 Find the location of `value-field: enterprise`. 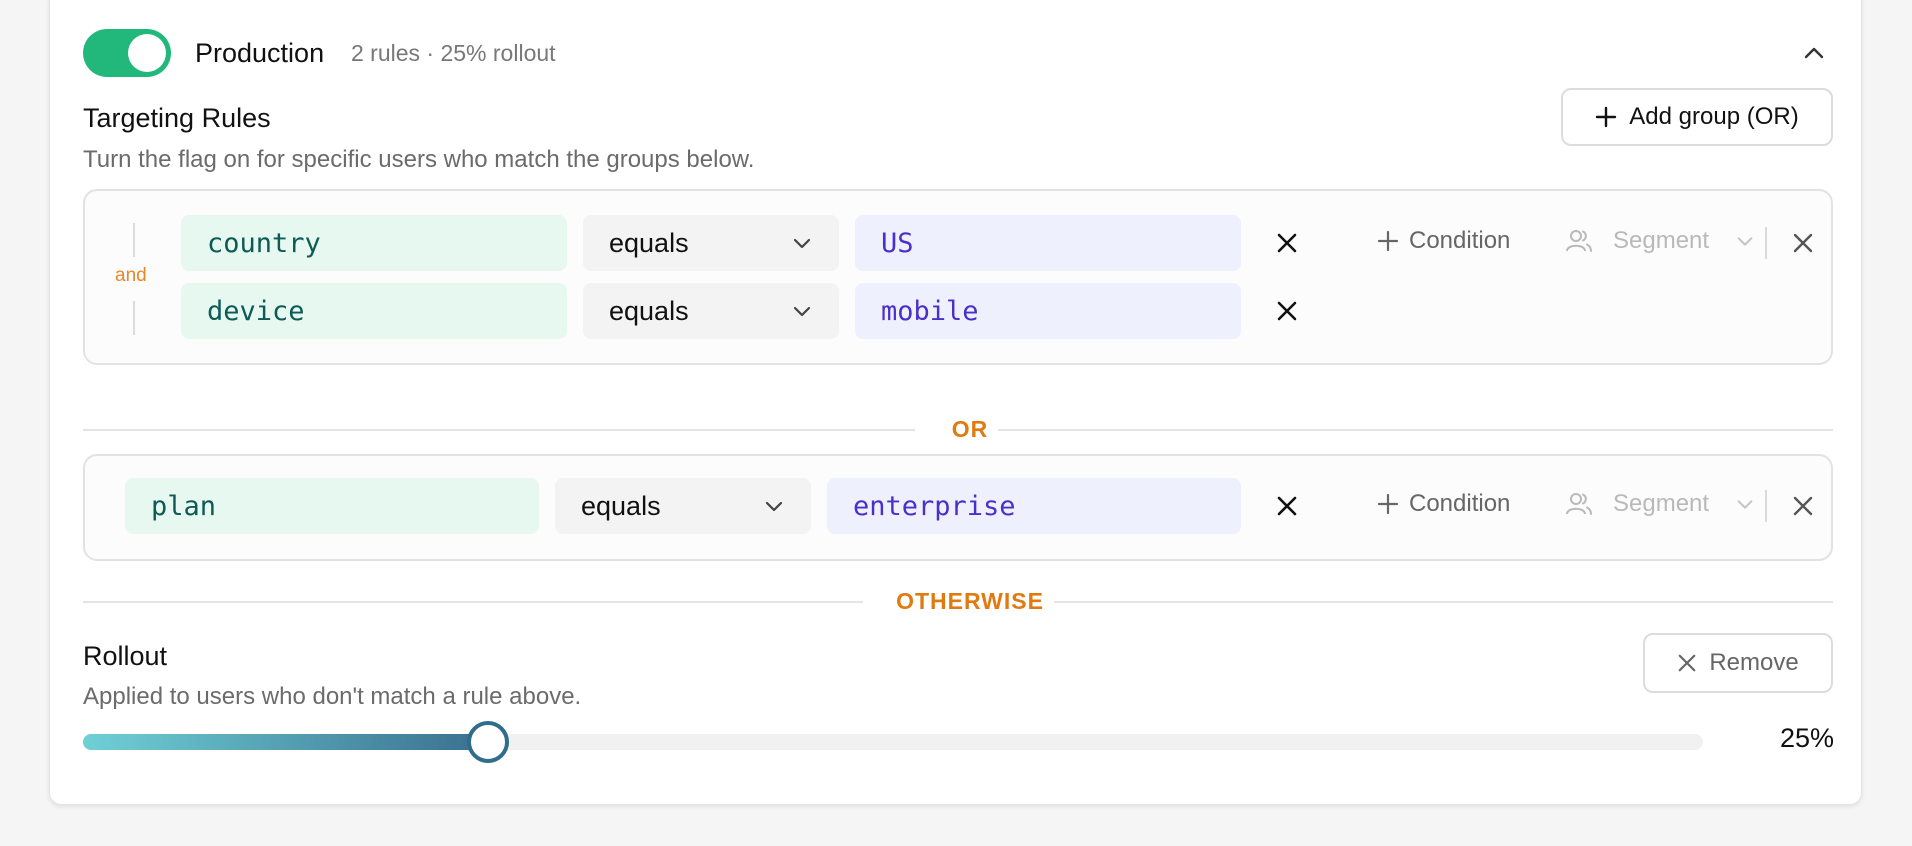

value-field: enterprise is located at coordinates (1034, 506).